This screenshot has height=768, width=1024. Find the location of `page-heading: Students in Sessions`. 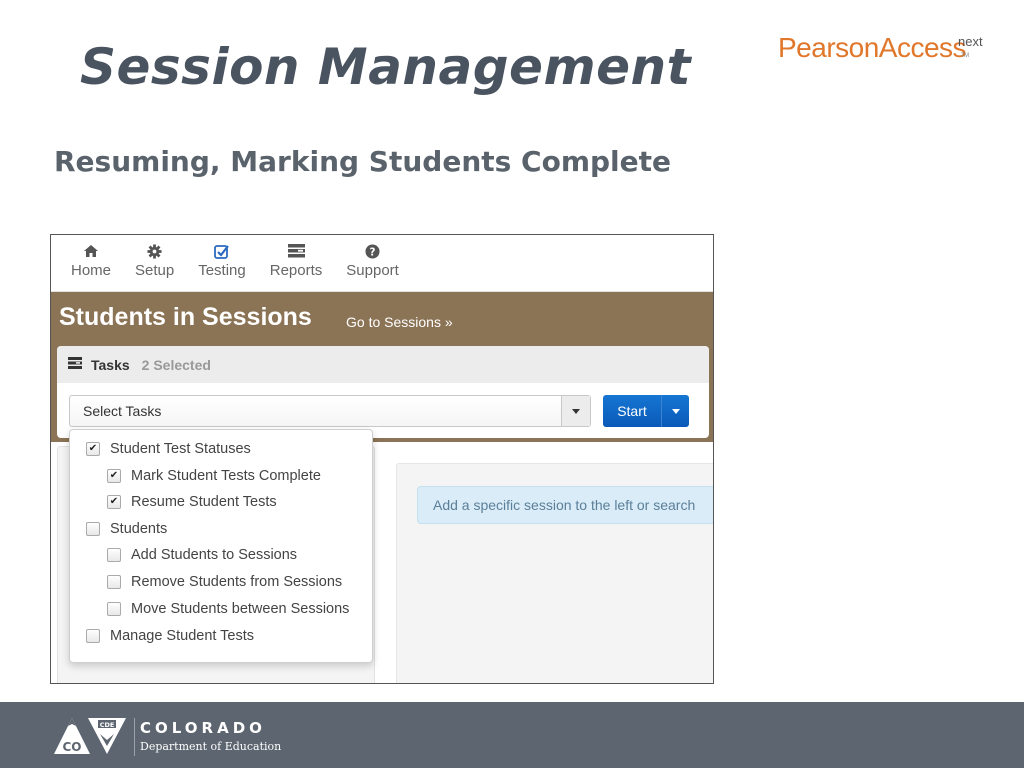

page-heading: Students in Sessions is located at coordinates (185, 317).